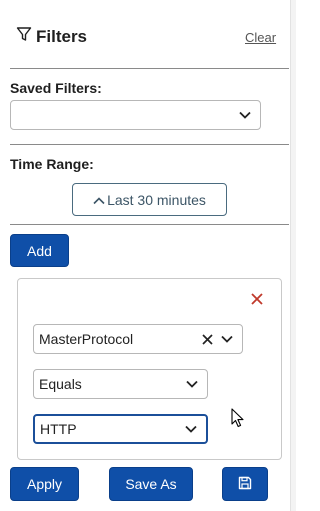 Image resolution: width=320 pixels, height=511 pixels. I want to click on close-icon, so click(257, 299).